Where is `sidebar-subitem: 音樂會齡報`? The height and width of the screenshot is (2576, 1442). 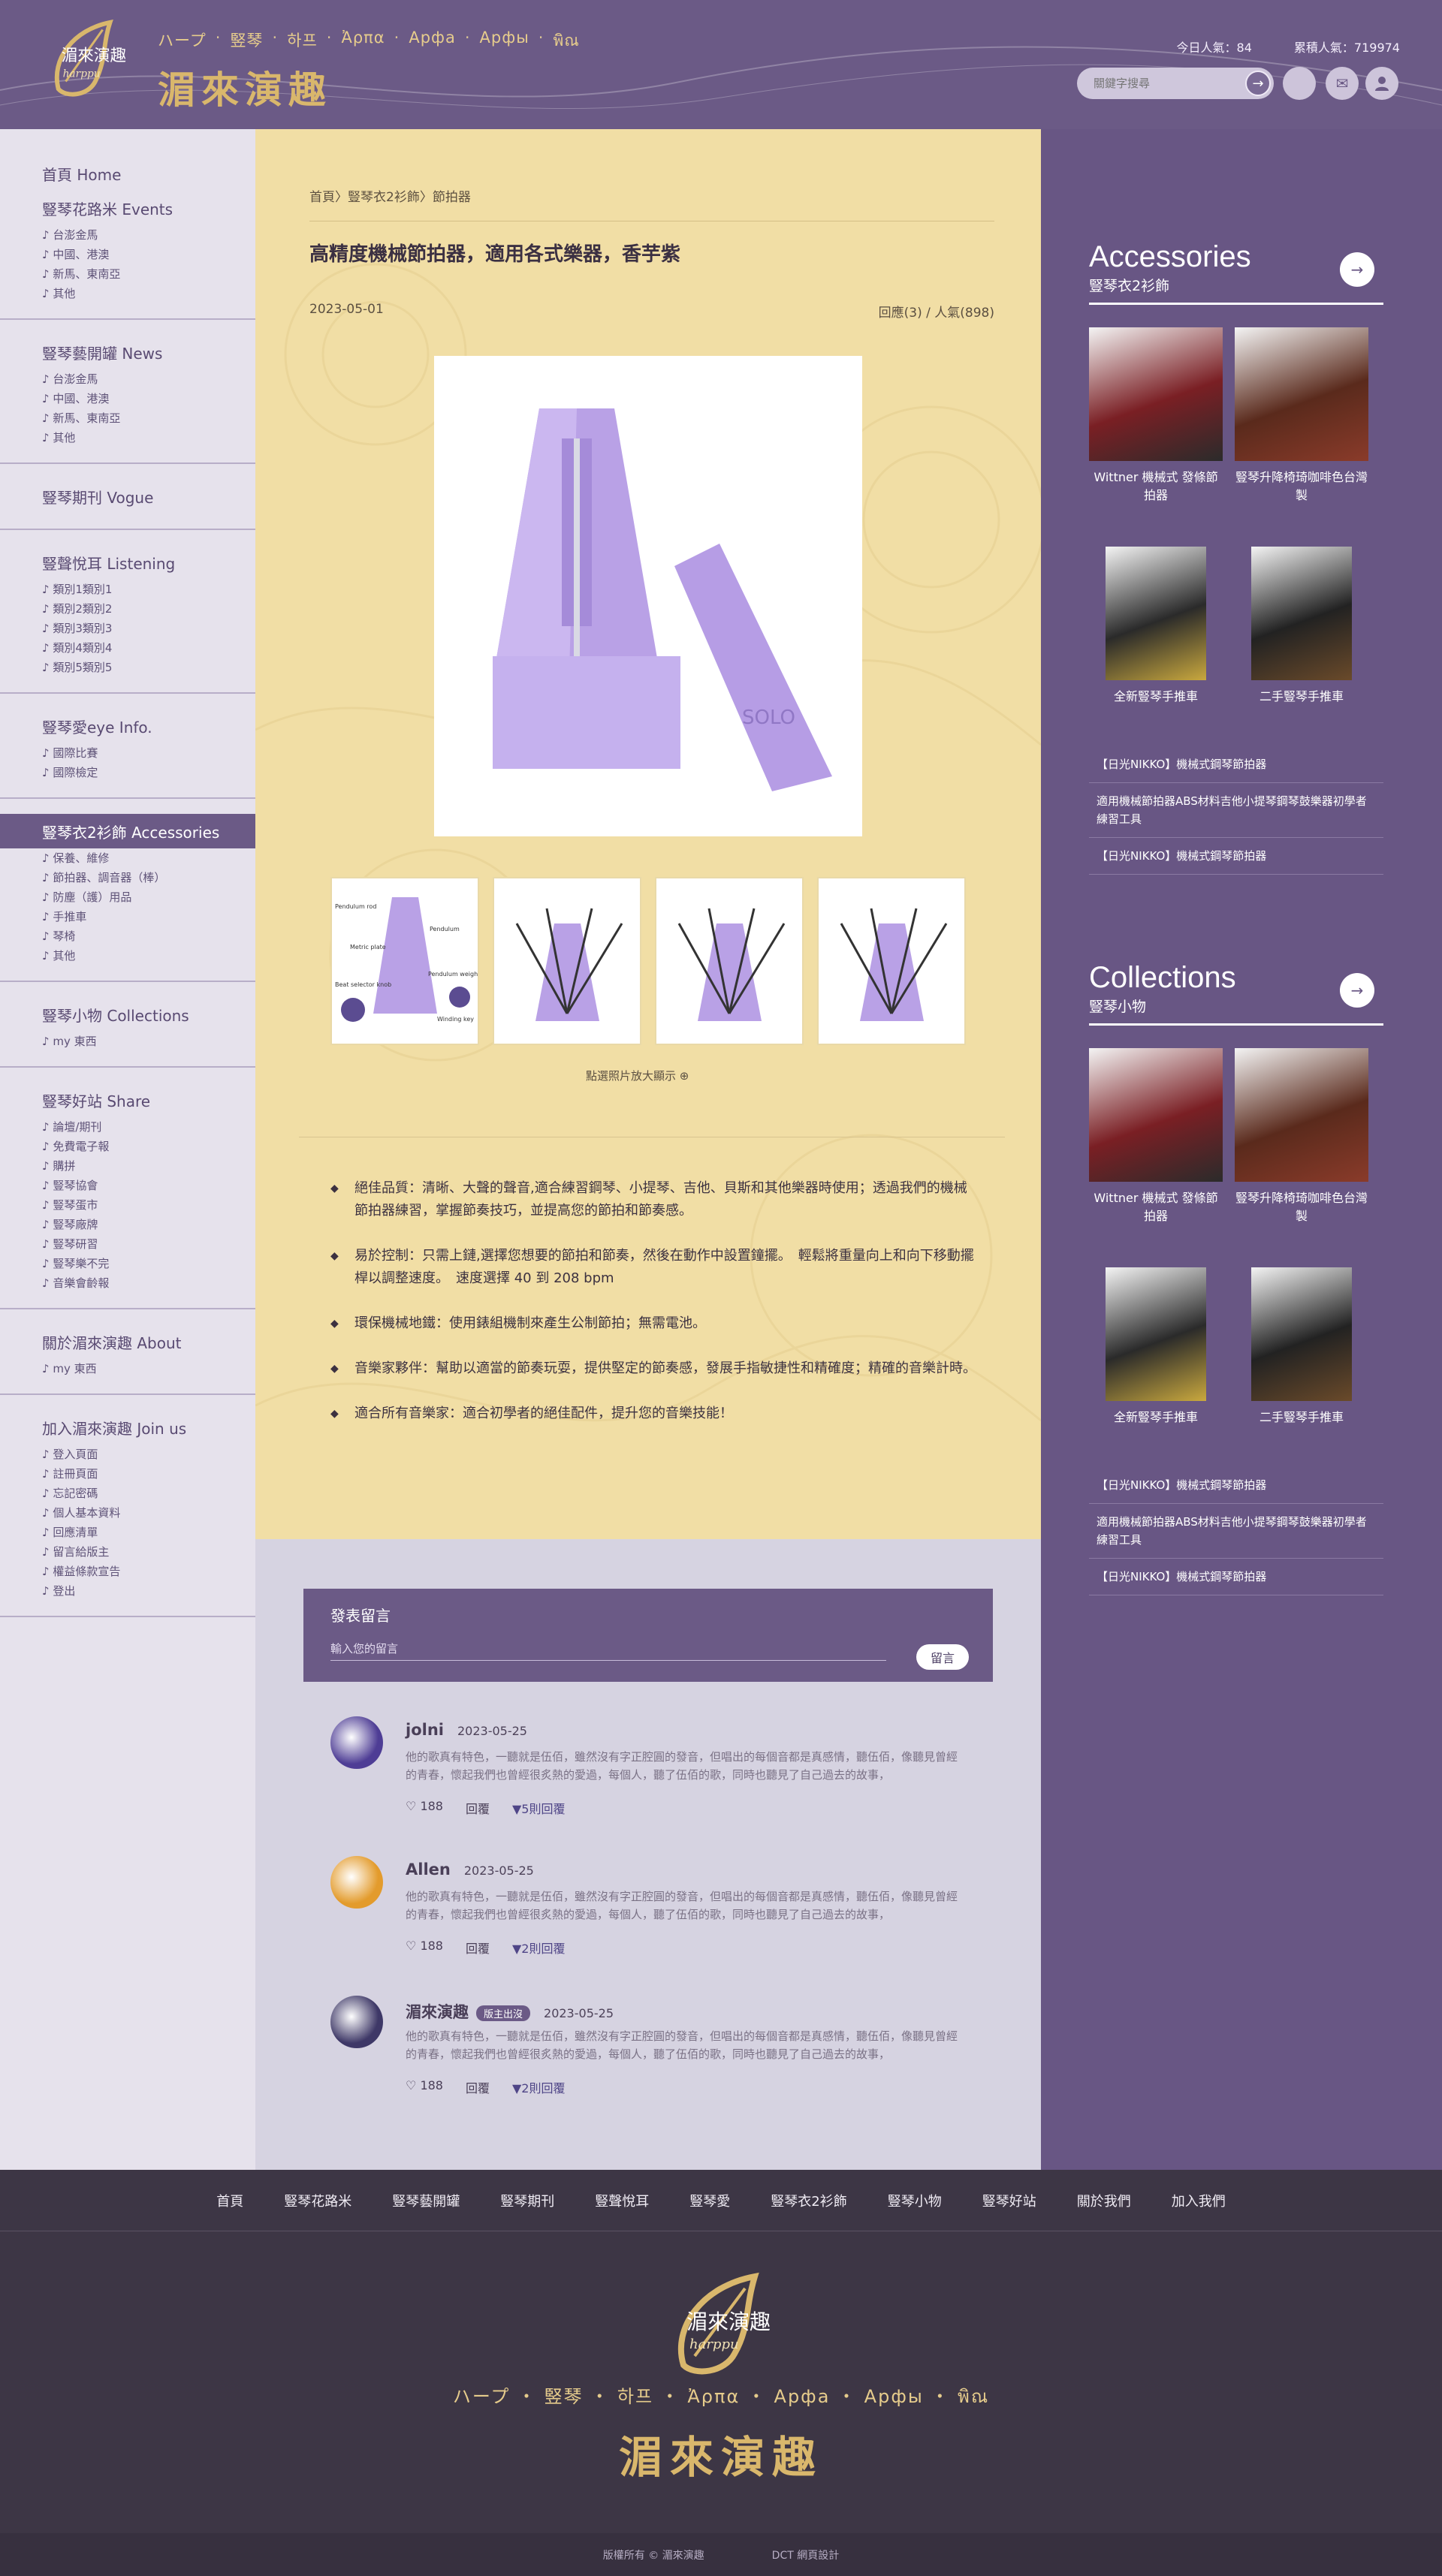
sidebar-subitem: 音樂會齡報 is located at coordinates (127, 1283).